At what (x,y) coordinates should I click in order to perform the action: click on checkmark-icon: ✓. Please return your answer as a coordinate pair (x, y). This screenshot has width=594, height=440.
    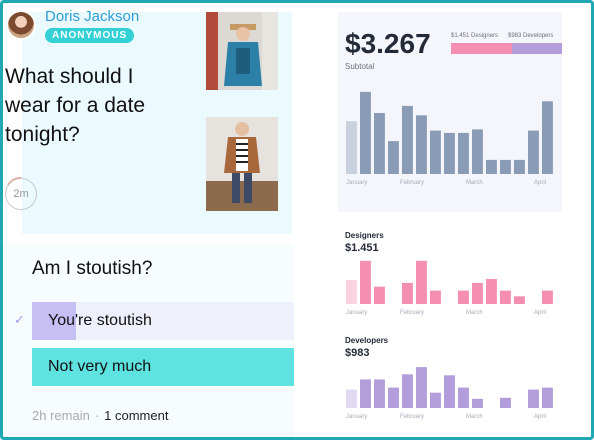
    Looking at the image, I should click on (19, 319).